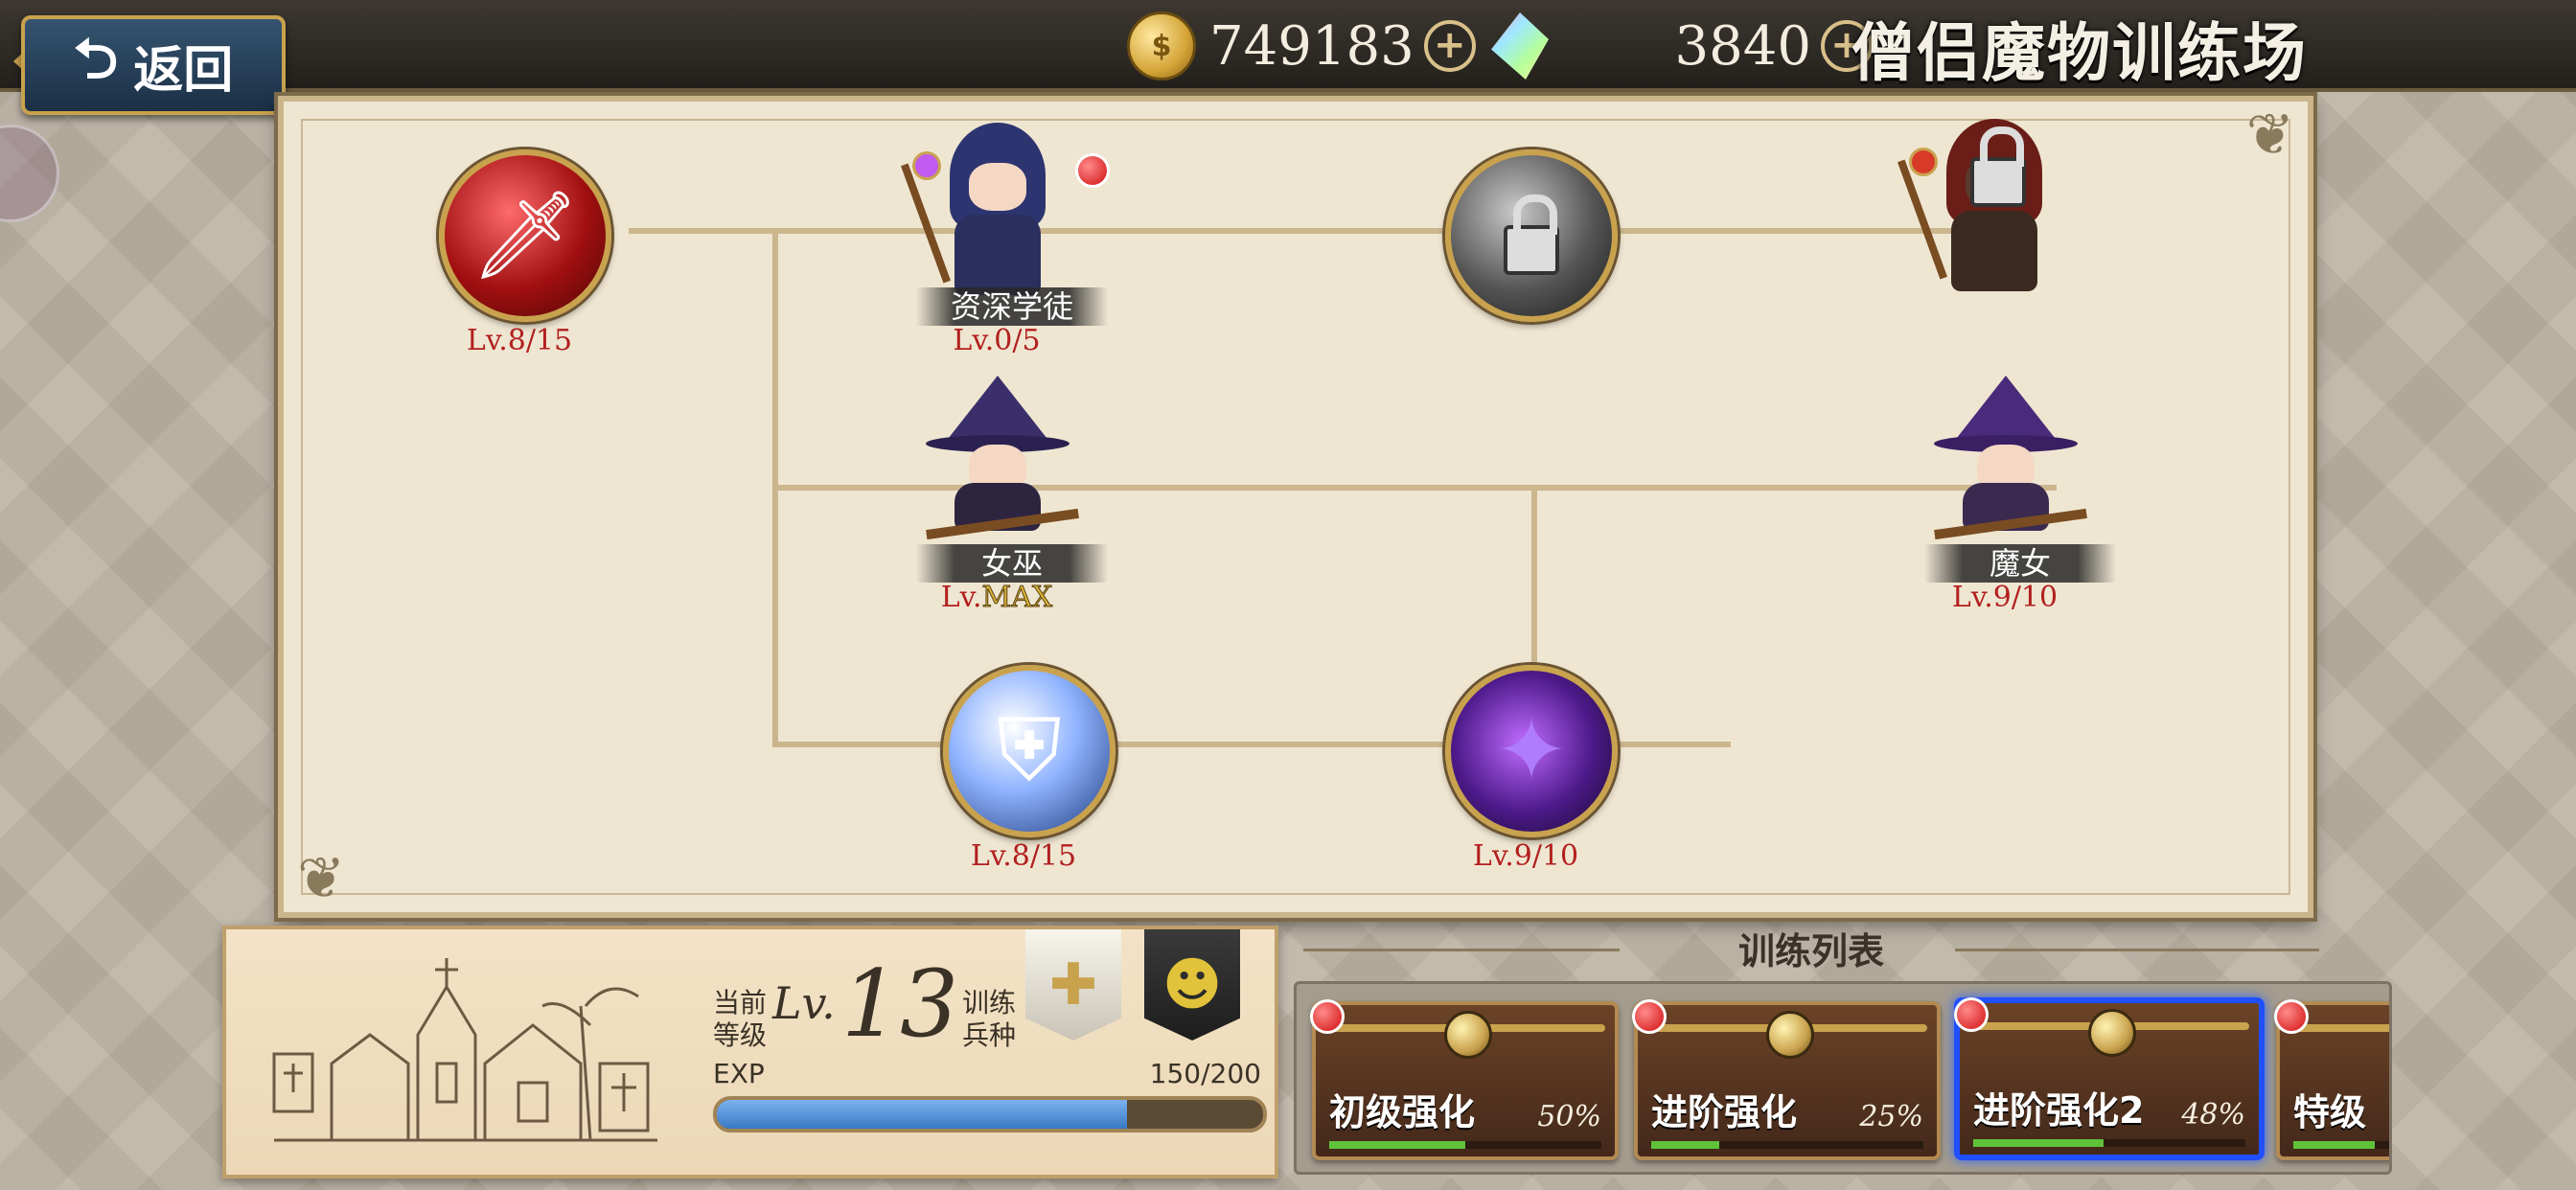  I want to click on training-card-basic: 初级强化 50%, so click(1464, 1079).